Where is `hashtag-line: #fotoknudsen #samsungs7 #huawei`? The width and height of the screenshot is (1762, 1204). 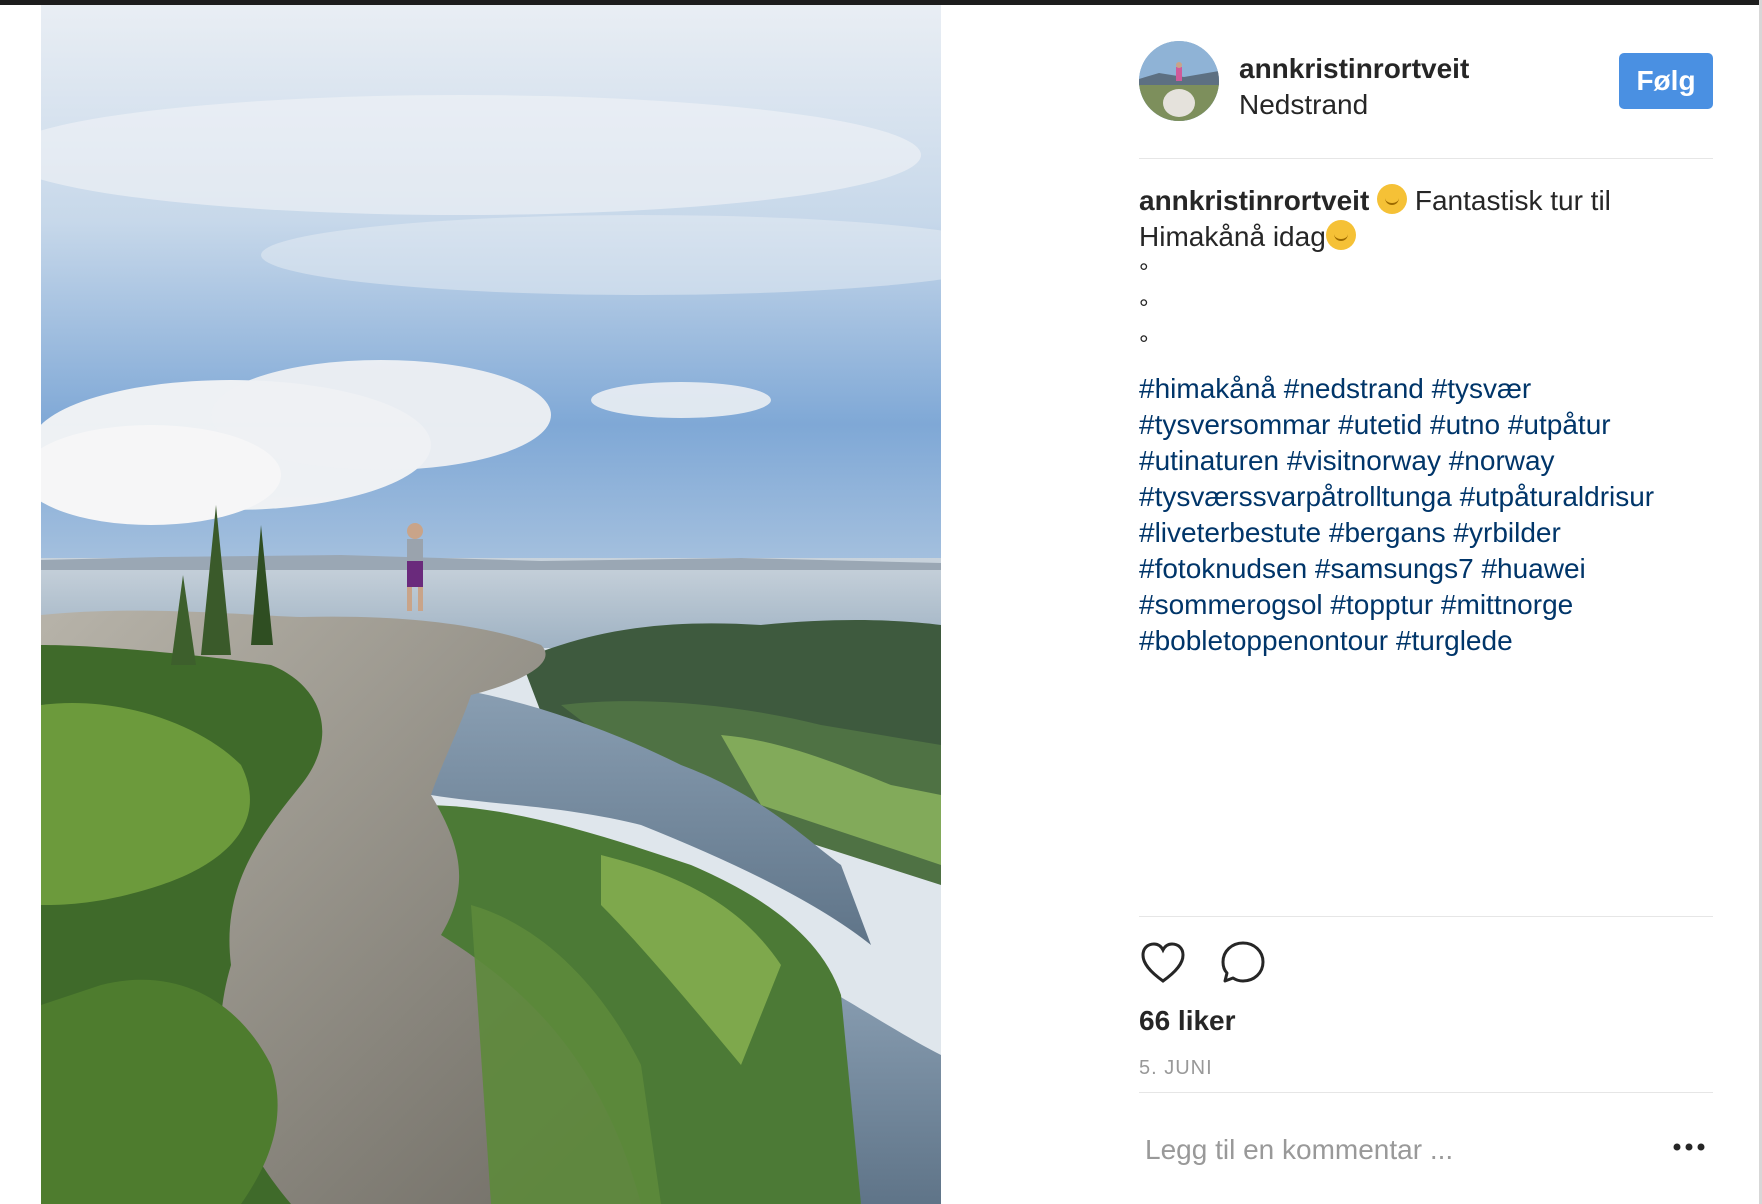
hashtag-line: #fotoknudsen #samsungs7 #huawei is located at coordinates (1426, 569).